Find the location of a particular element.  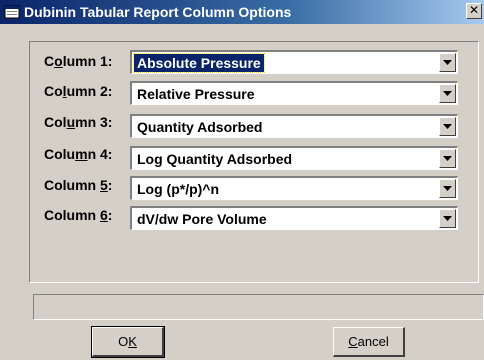

cancel-button: Cancel is located at coordinates (369, 342).